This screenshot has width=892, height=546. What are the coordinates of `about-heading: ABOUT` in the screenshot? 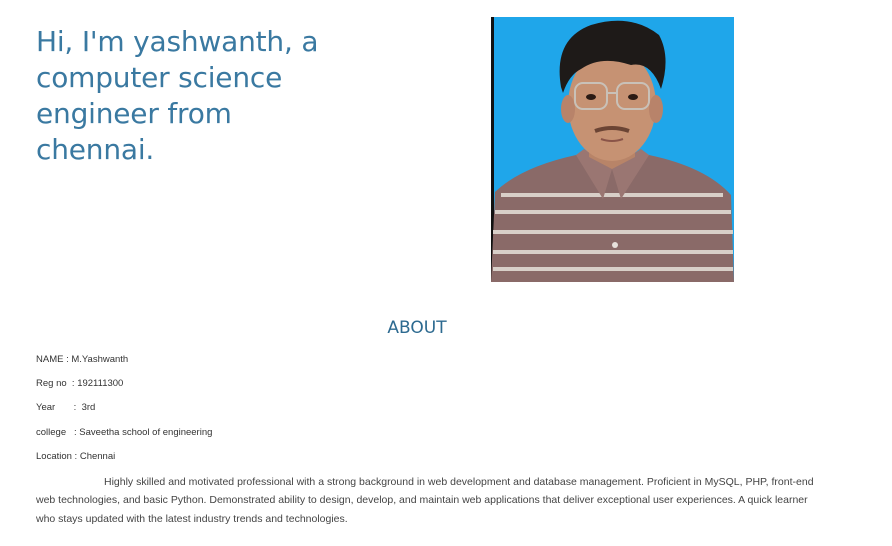 It's located at (417, 328).